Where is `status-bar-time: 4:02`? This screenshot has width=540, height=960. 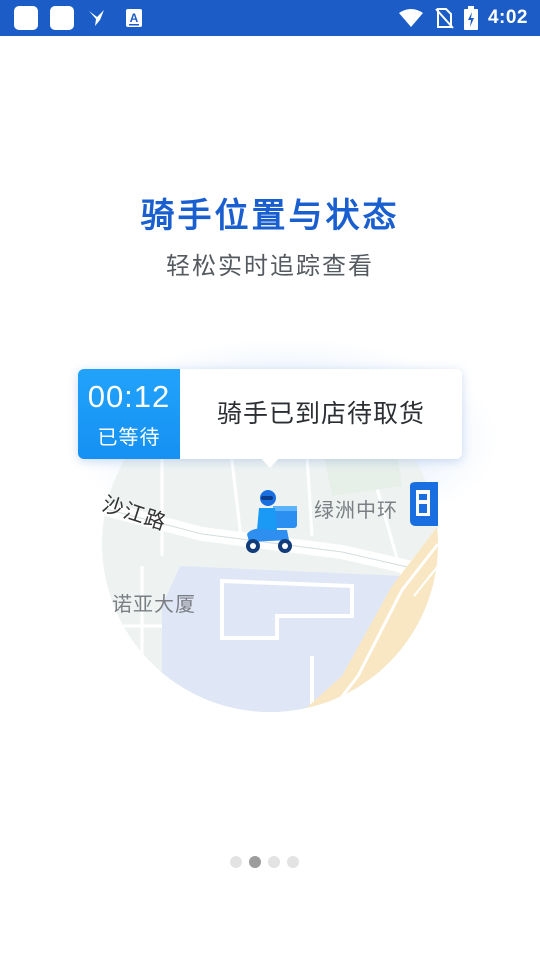
status-bar-time: 4:02 is located at coordinates (507, 17).